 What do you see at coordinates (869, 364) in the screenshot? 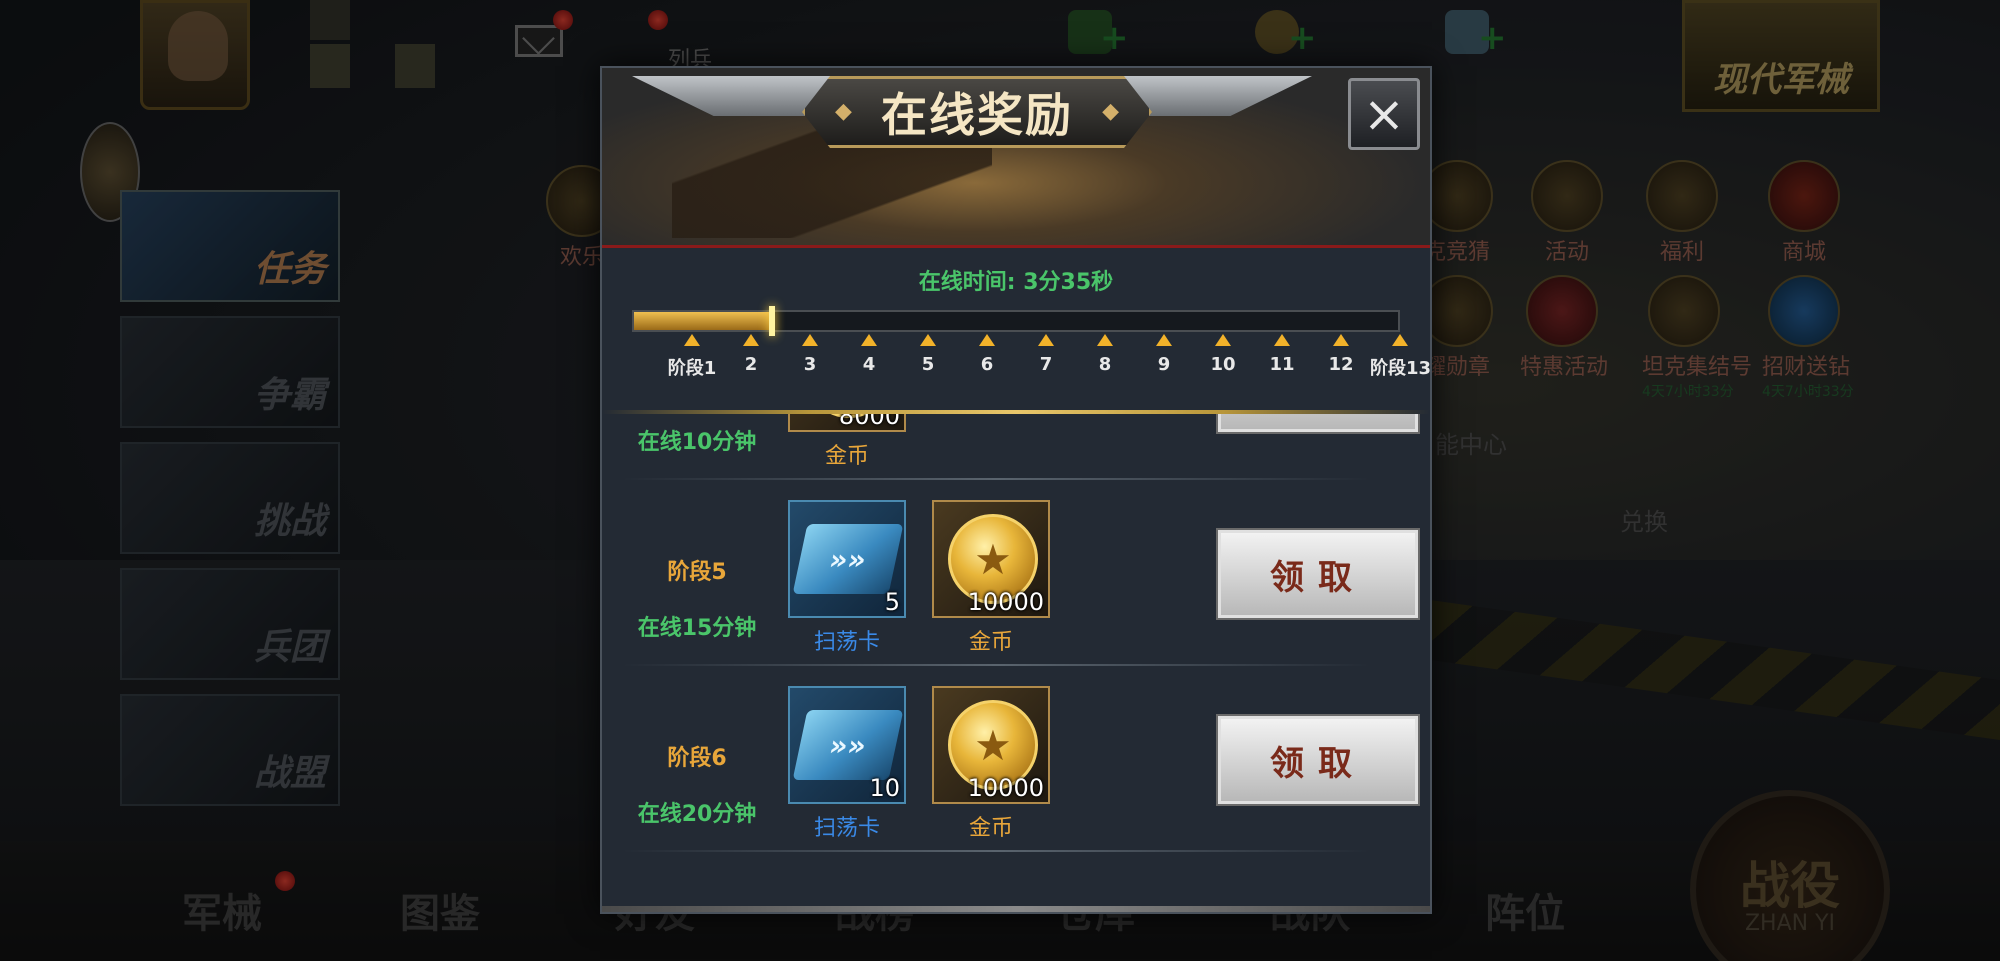
I see `stage-marker-label: 4` at bounding box center [869, 364].